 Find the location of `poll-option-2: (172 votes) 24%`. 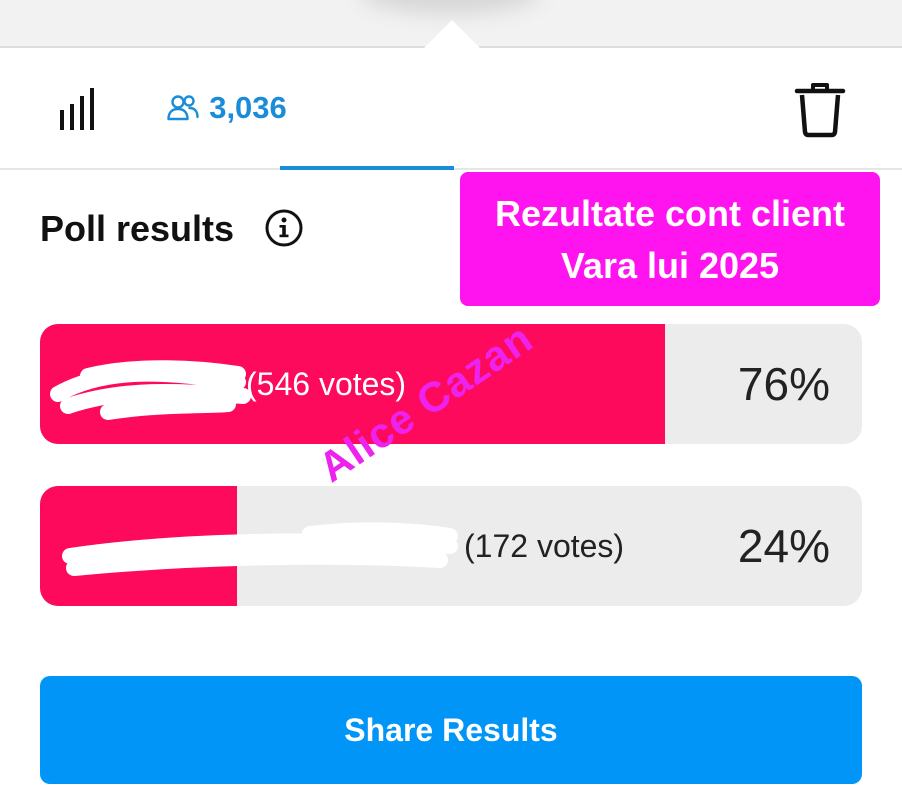

poll-option-2: (172 votes) 24% is located at coordinates (451, 546).